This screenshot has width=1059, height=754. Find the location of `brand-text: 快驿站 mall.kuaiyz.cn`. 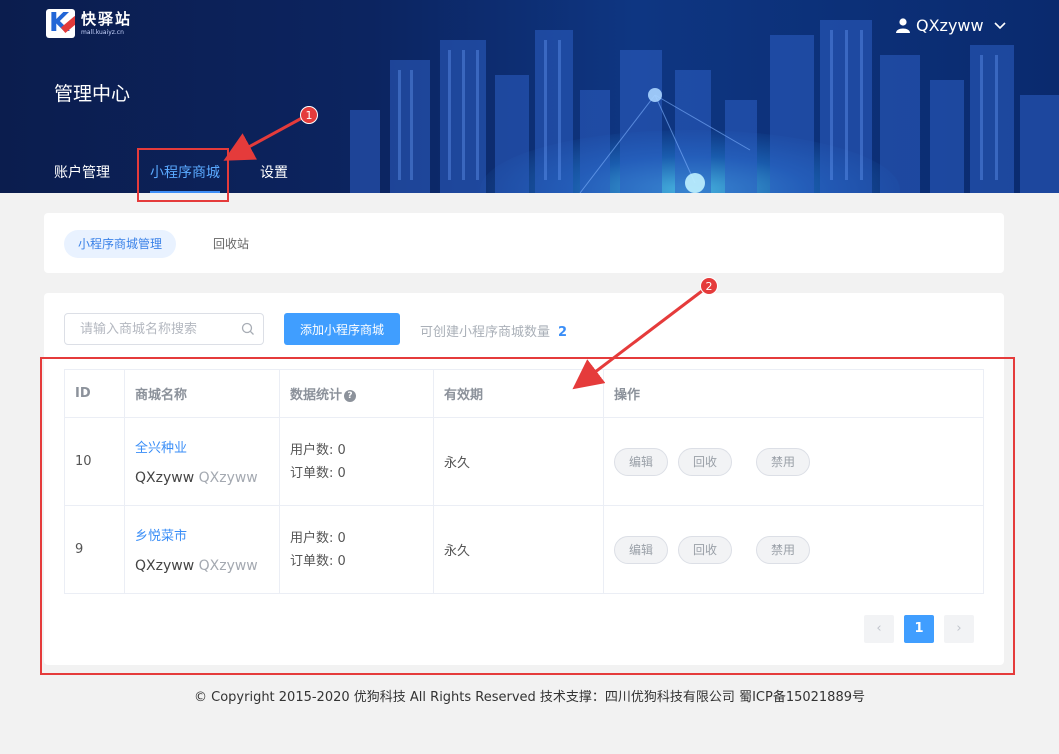

brand-text: 快驿站 mall.kuaiyz.cn is located at coordinates (106, 23).